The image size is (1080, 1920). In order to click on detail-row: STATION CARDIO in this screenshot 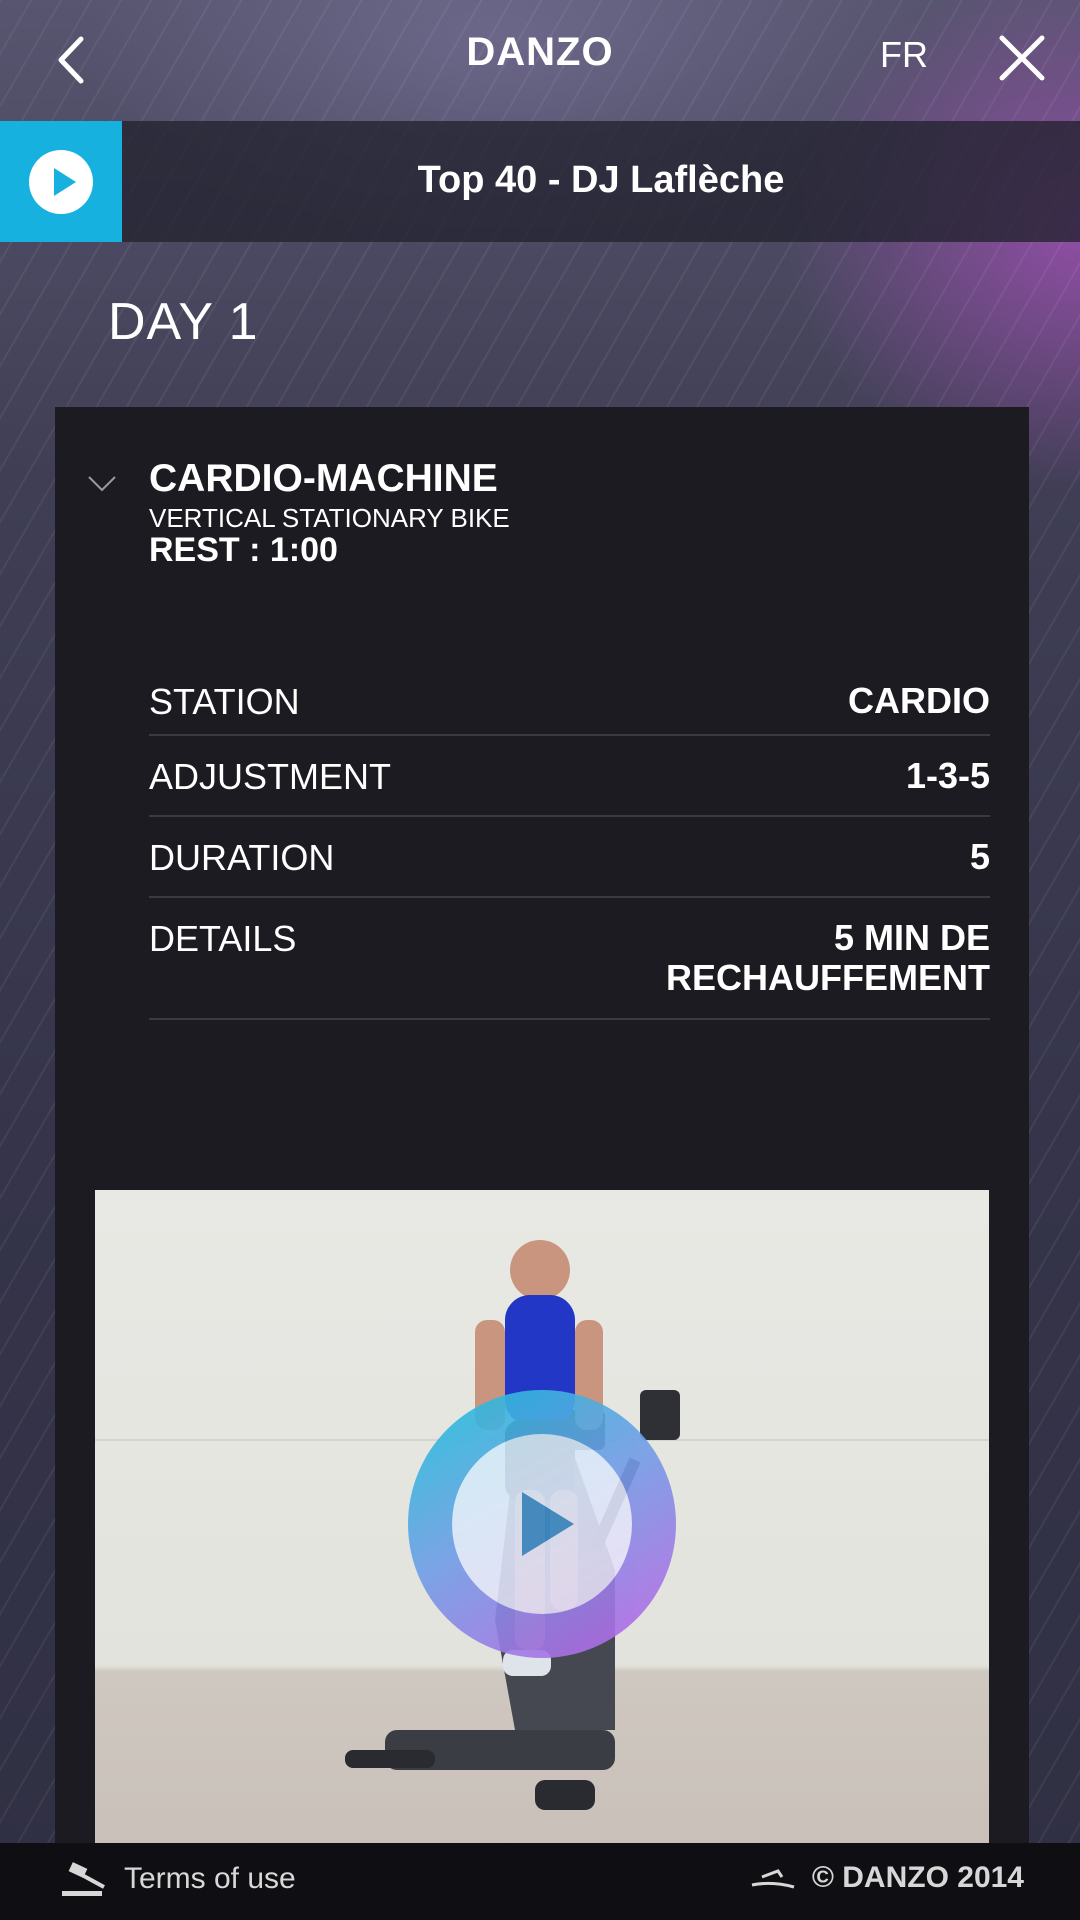, I will do `click(569, 695)`.